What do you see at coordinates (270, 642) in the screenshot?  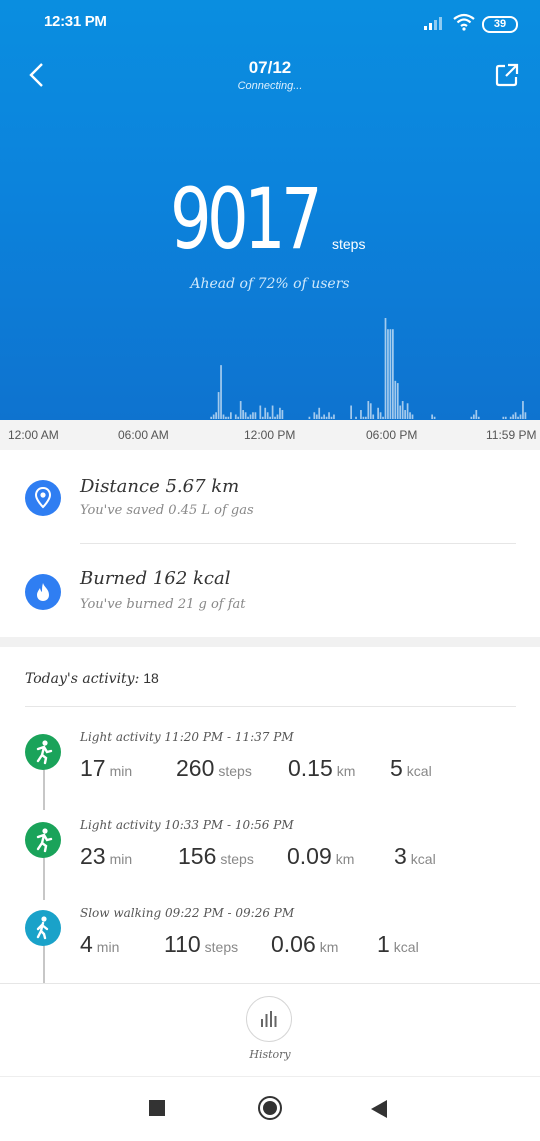 I see `section-gap` at bounding box center [270, 642].